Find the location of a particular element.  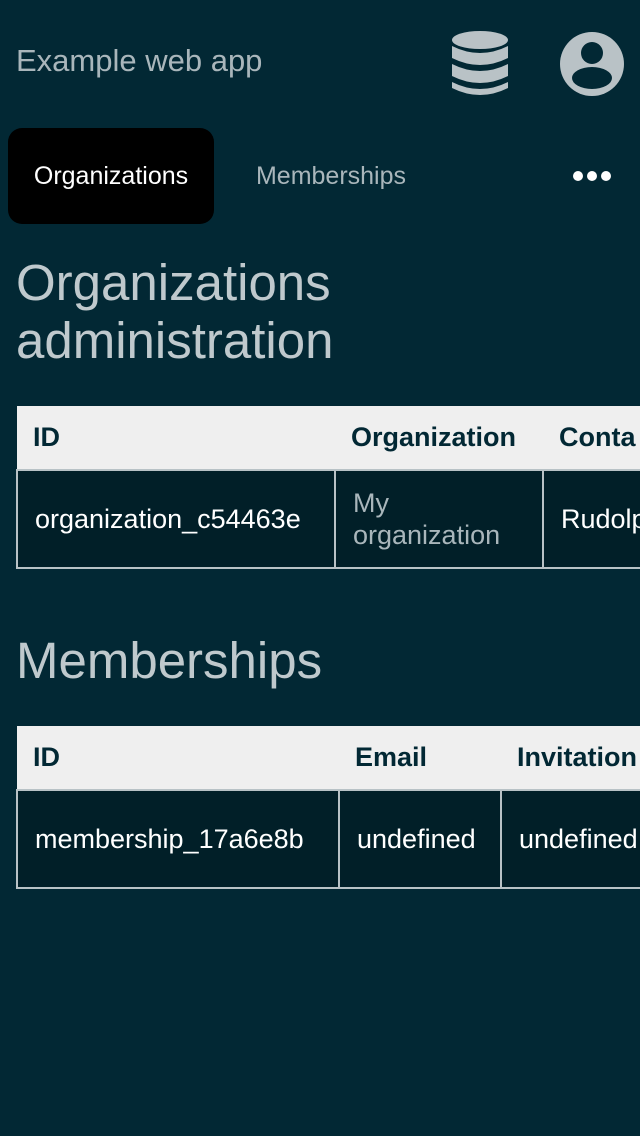

tab-organizations: Organizations is located at coordinates (111, 176).